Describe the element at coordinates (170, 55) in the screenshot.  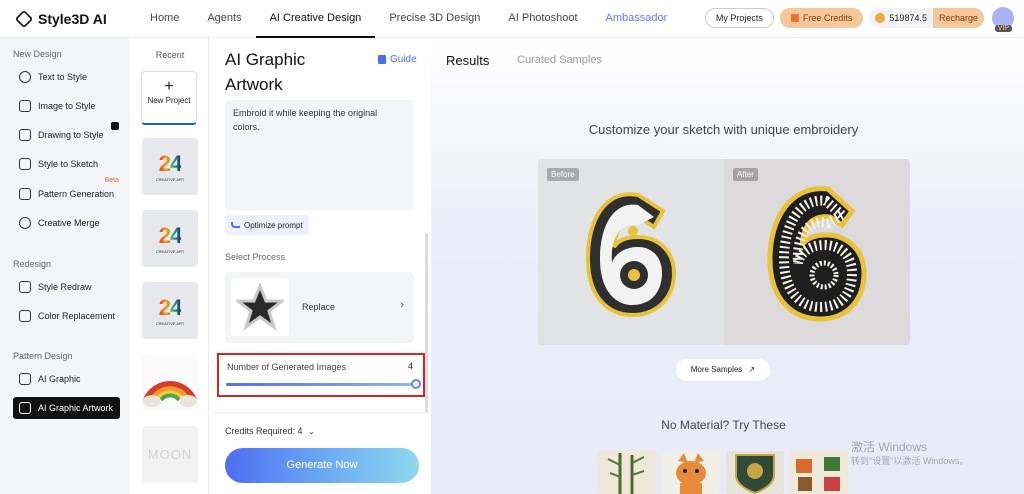
I see `recent-title: Recent` at that location.